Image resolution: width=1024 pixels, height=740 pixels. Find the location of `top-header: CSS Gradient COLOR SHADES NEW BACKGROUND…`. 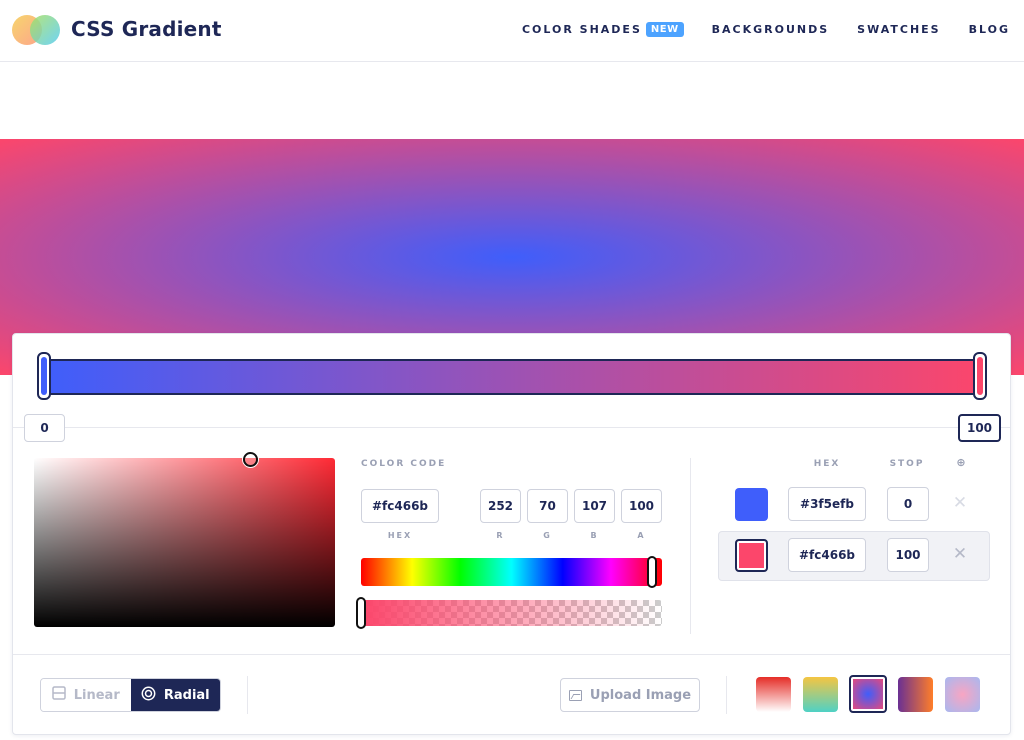

top-header: CSS Gradient COLOR SHADES NEW BACKGROUND… is located at coordinates (512, 31).